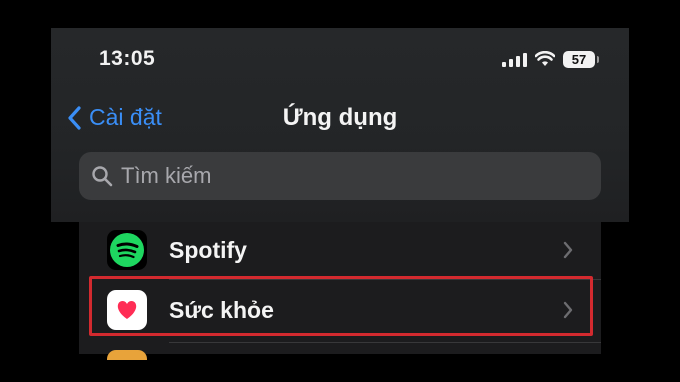 The width and height of the screenshot is (680, 382). Describe the element at coordinates (221, 309) in the screenshot. I see `app-name: Sức khỏe` at that location.